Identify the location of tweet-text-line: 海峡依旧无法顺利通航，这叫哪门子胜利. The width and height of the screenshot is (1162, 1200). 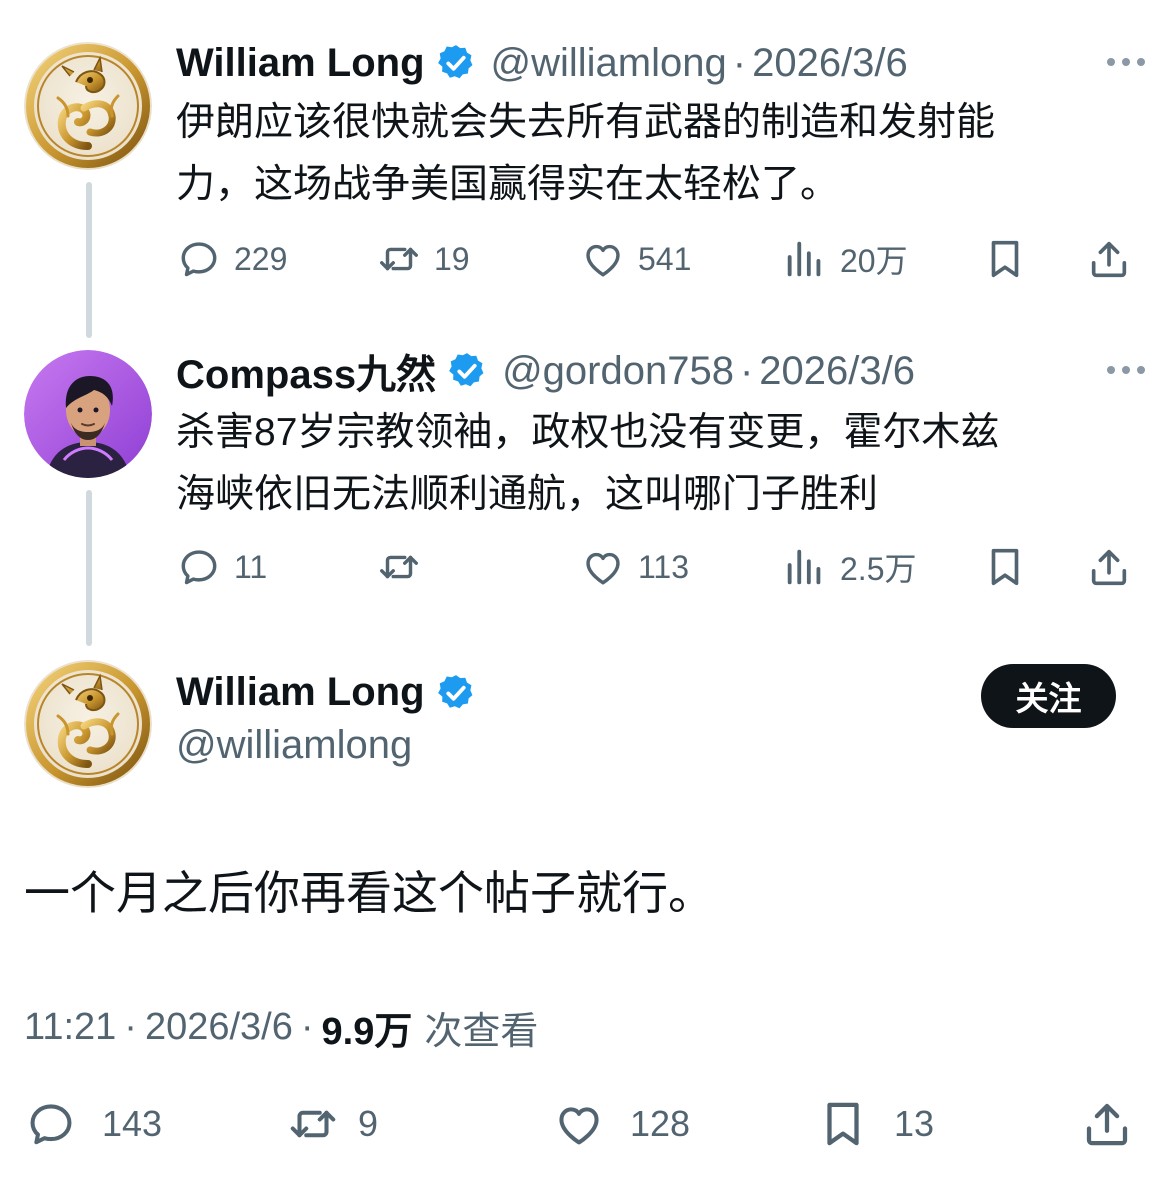
(527, 494).